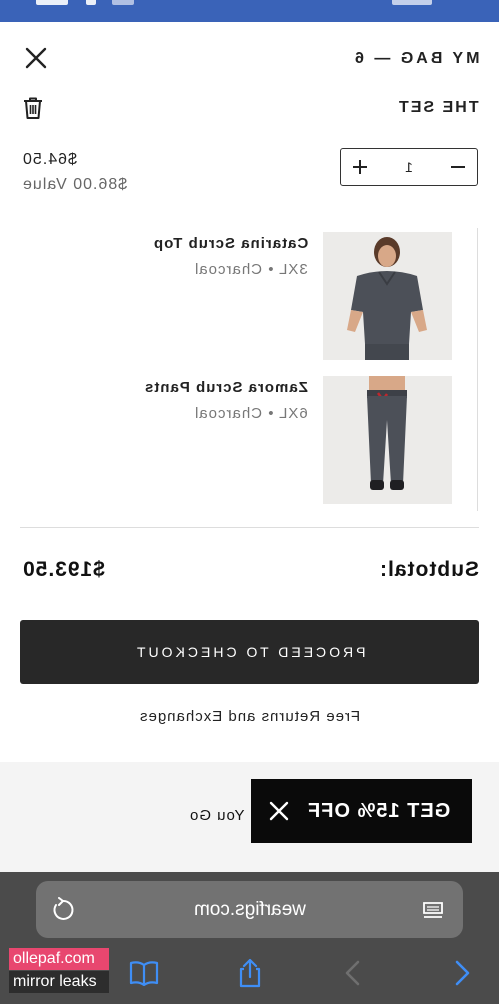 The image size is (499, 1004). What do you see at coordinates (249, 716) in the screenshot?
I see `returns-note: Free Returns and Exchanges` at bounding box center [249, 716].